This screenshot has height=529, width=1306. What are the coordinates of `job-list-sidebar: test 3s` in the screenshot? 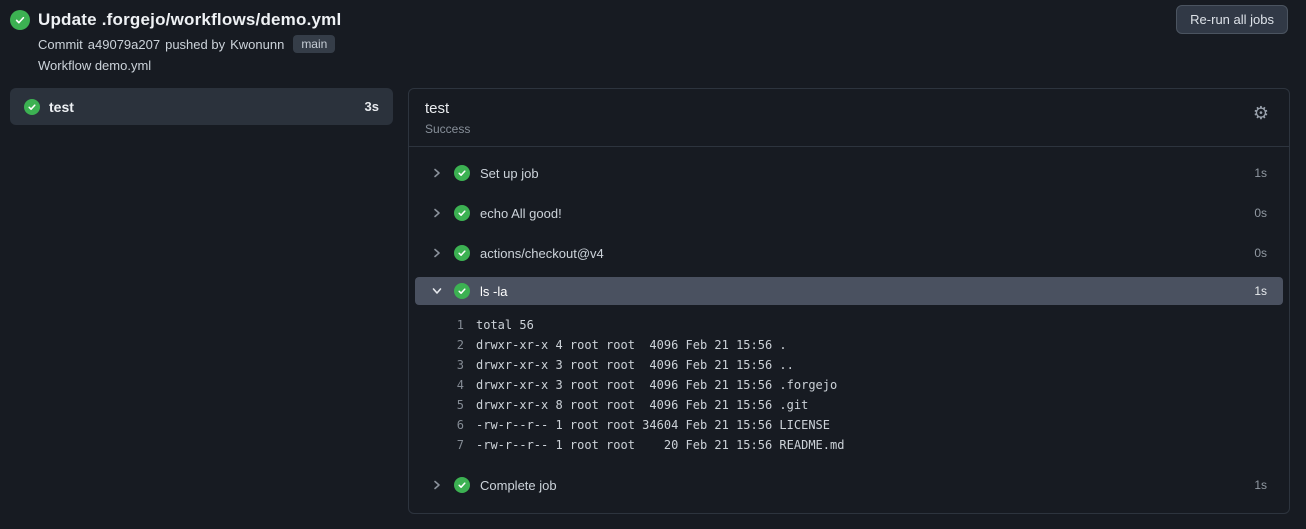 It's located at (201, 106).